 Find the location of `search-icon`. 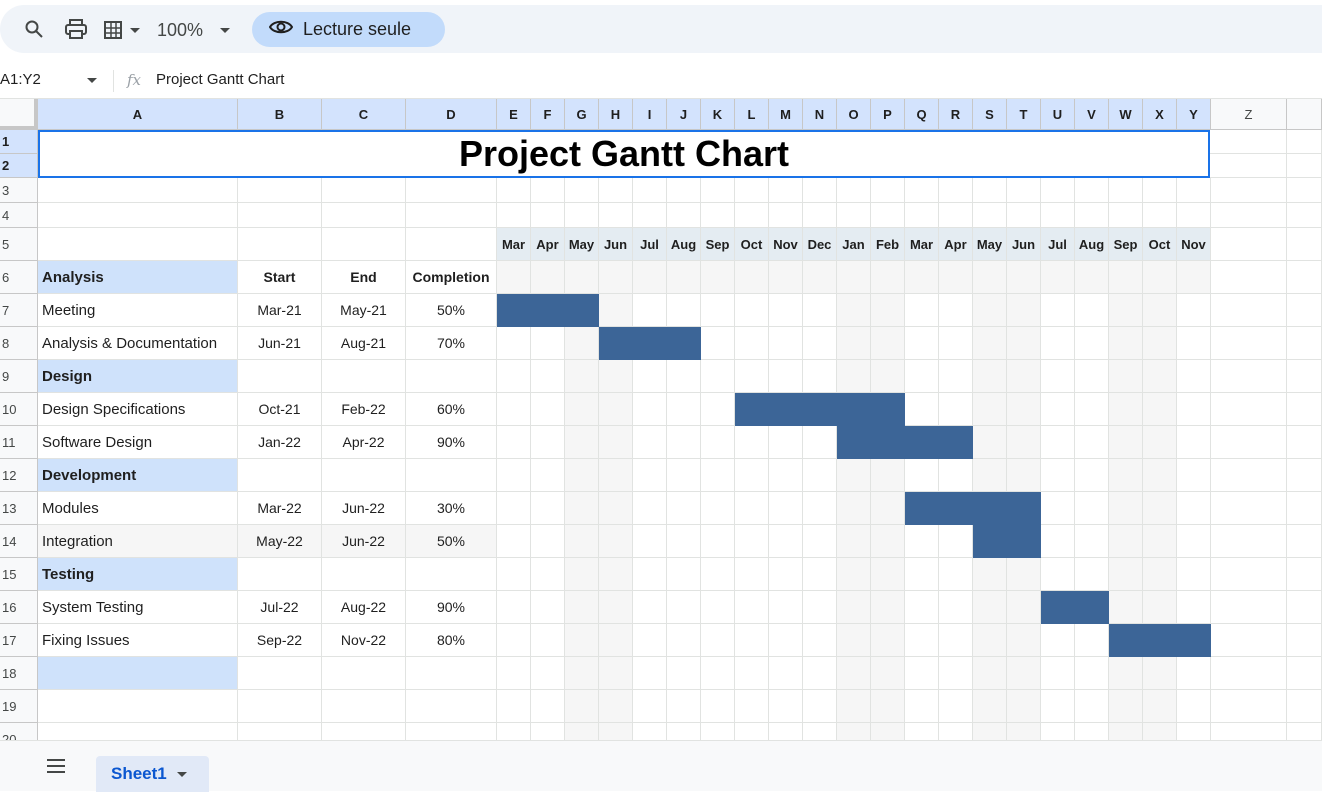

search-icon is located at coordinates (34, 29).